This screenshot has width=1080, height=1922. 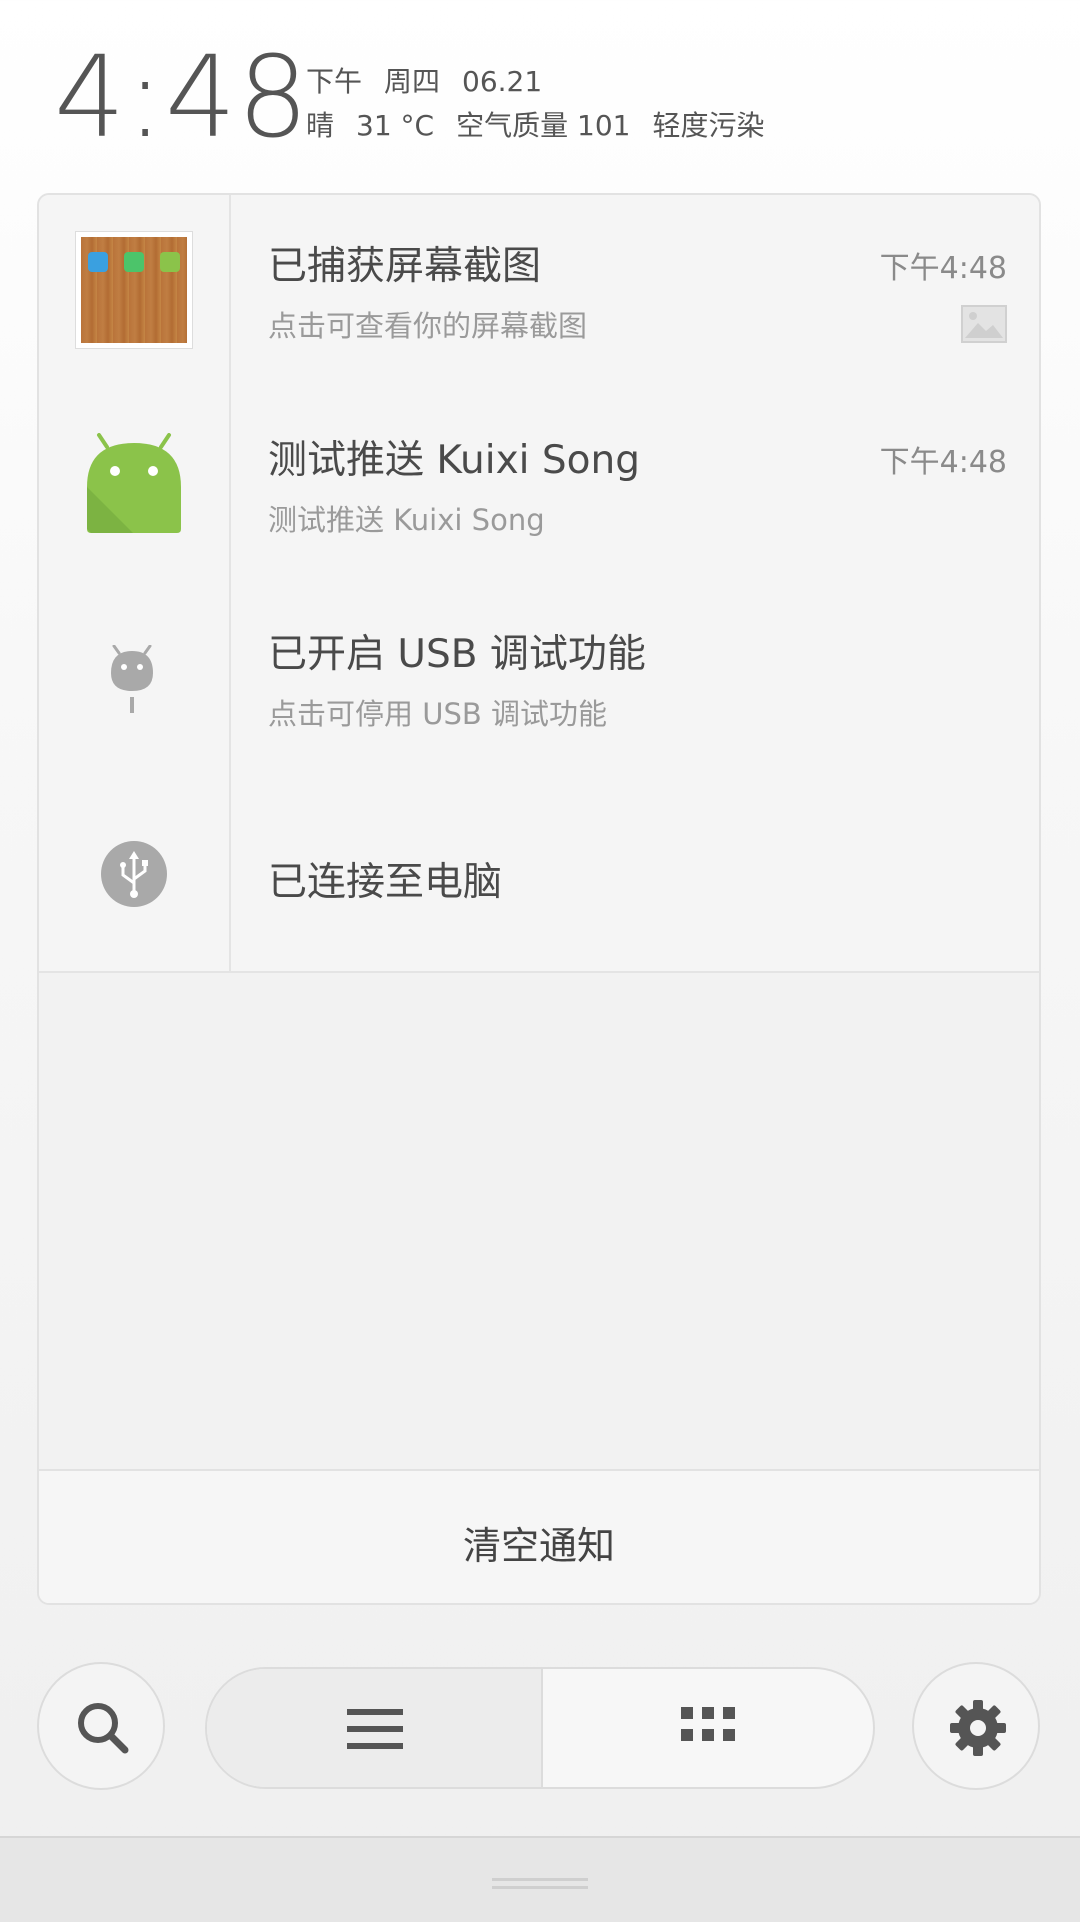 I want to click on notifications-tab, so click(x=375, y=1728).